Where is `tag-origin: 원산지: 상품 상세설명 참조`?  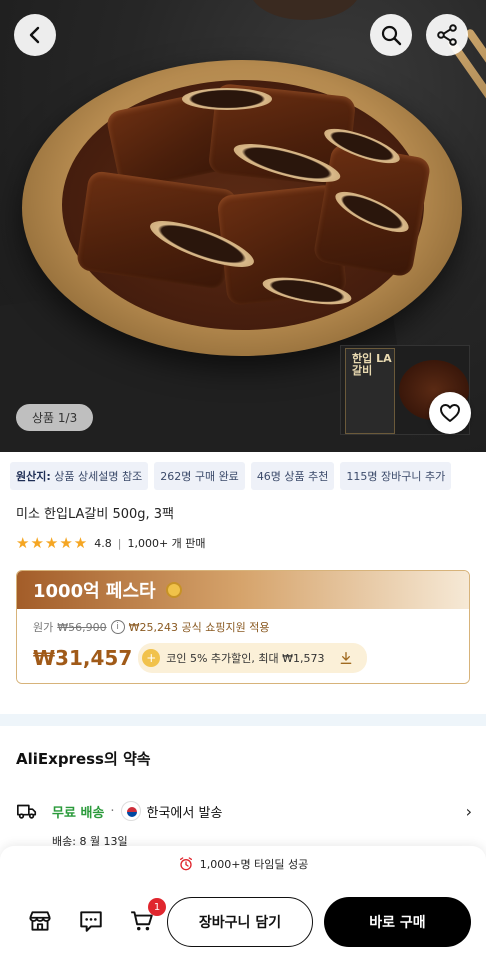
tag-origin: 원산지: 상품 상세설명 참조 is located at coordinates (79, 476).